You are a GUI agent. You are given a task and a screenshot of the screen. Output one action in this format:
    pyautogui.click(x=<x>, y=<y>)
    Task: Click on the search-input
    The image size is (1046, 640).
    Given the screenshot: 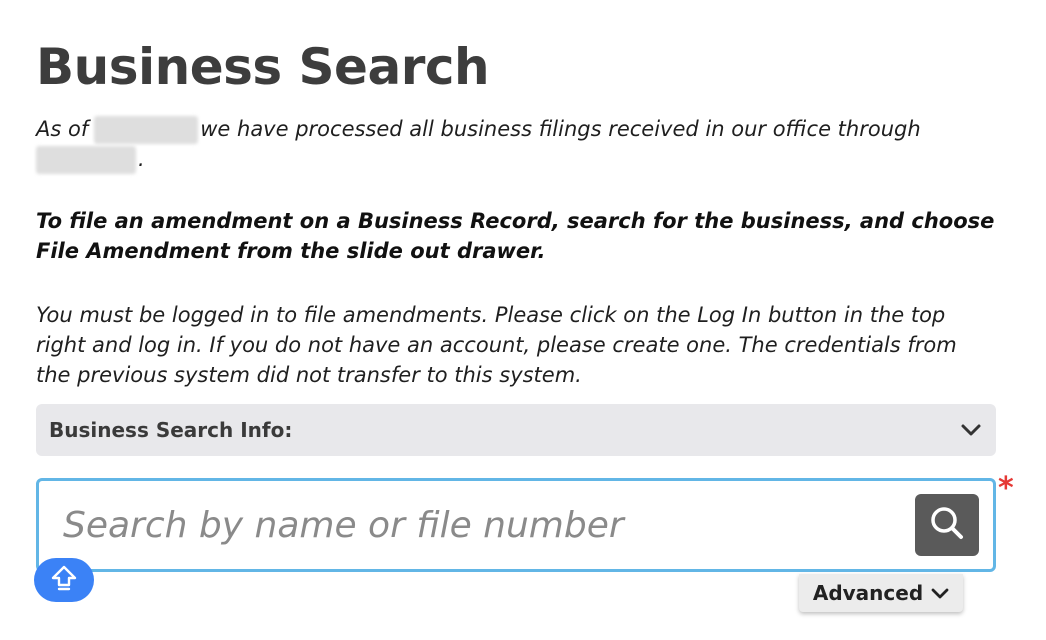 What is the action you would take?
    pyautogui.click(x=472, y=525)
    